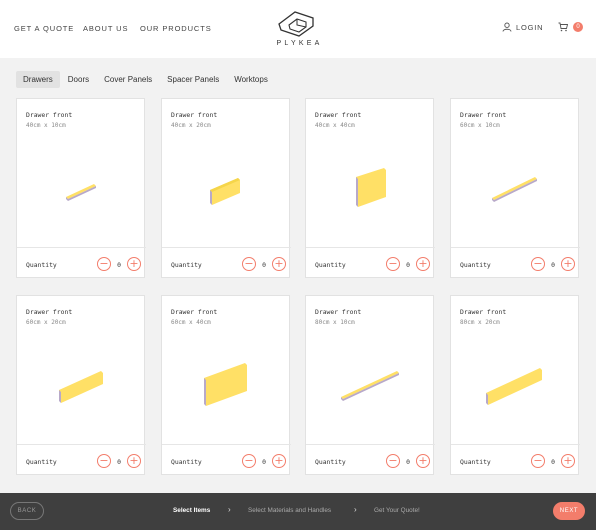  What do you see at coordinates (563, 27) in the screenshot?
I see `cart-icon` at bounding box center [563, 27].